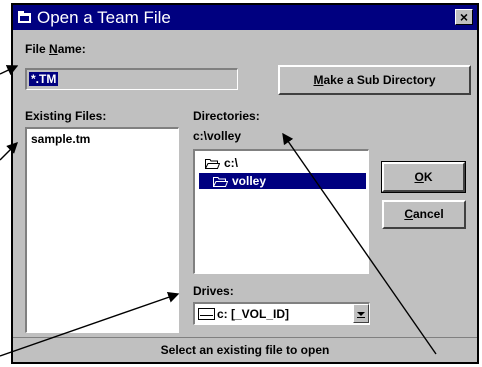 The width and height of the screenshot is (482, 367). I want to click on directory-item-label: c:\, so click(231, 163).